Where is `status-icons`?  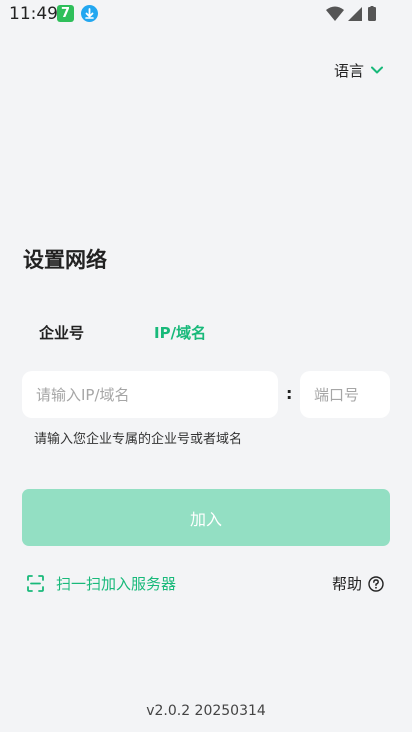
status-icons is located at coordinates (351, 13).